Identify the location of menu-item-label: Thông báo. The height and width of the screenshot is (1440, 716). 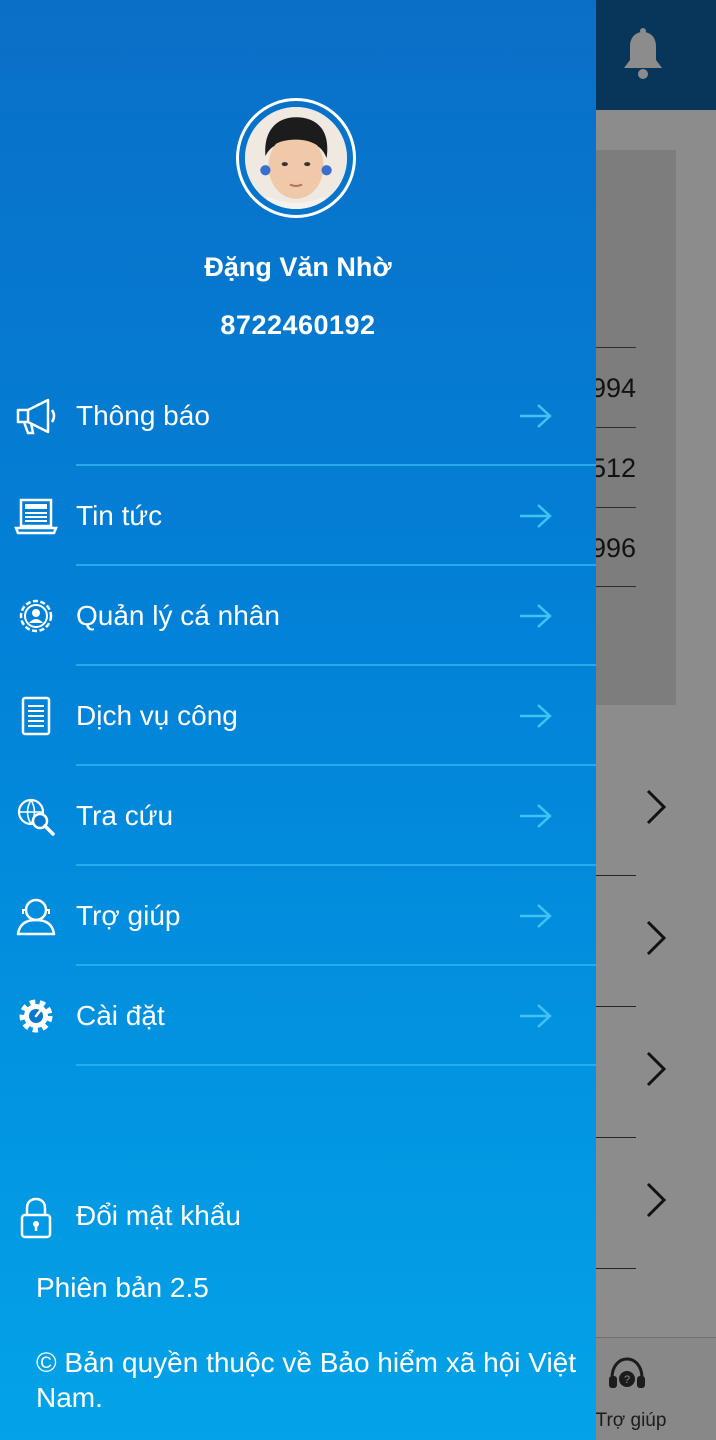
(143, 415).